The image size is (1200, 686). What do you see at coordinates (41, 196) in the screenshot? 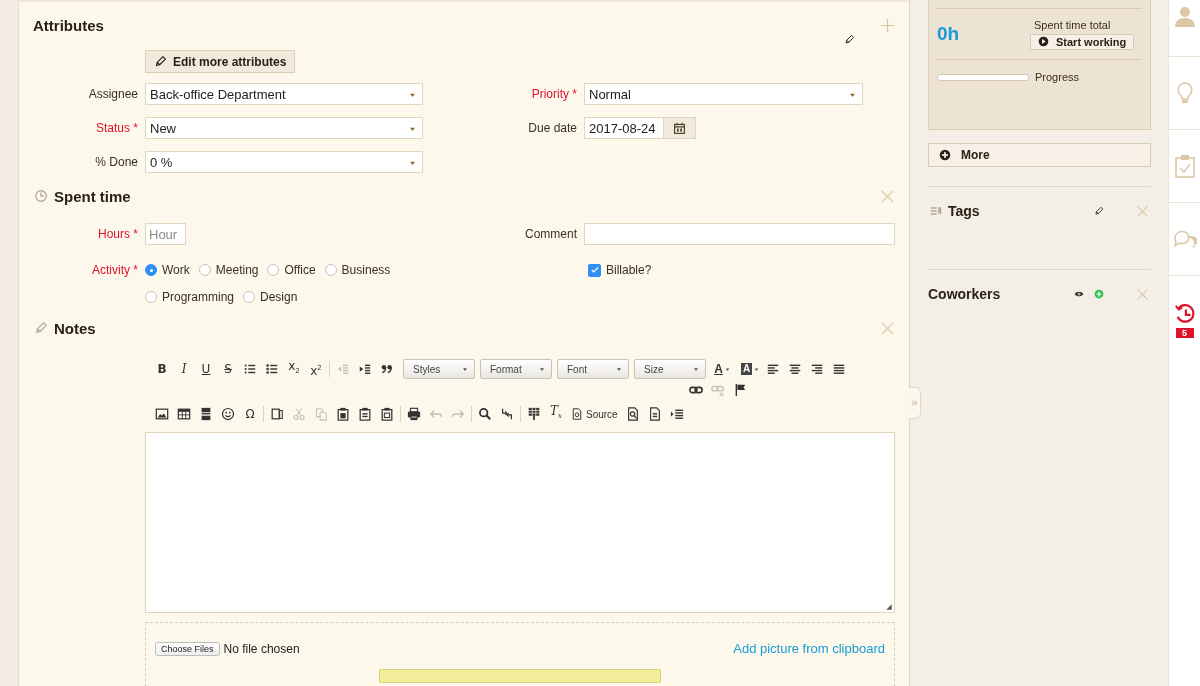
I see `clock-icon` at bounding box center [41, 196].